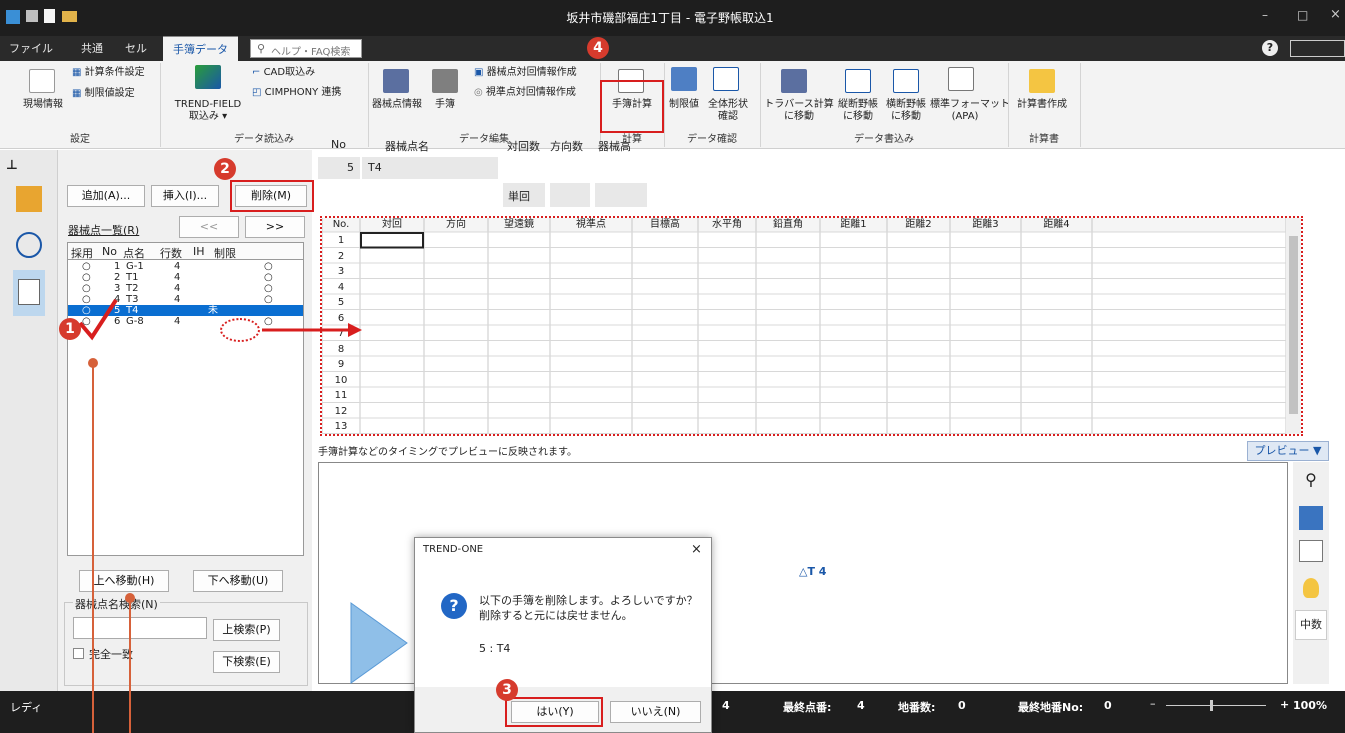  Describe the element at coordinates (220, 515) in the screenshot. I see `annotation-arrows` at that location.